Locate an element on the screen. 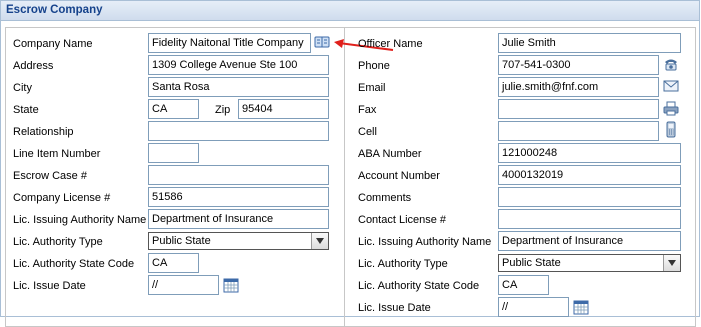  officer-name-input: Julie Smith is located at coordinates (589, 43).